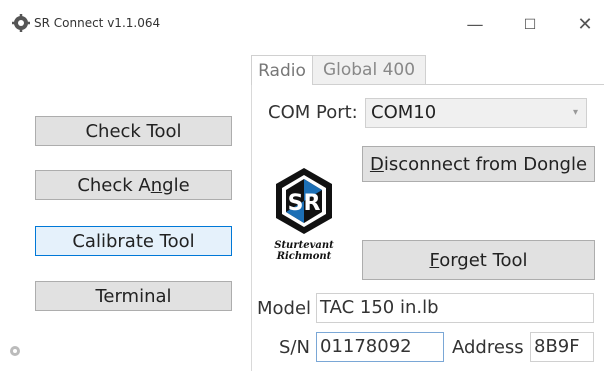 This screenshot has width=604, height=371. I want to click on terminal-button: Terminal, so click(133, 296).